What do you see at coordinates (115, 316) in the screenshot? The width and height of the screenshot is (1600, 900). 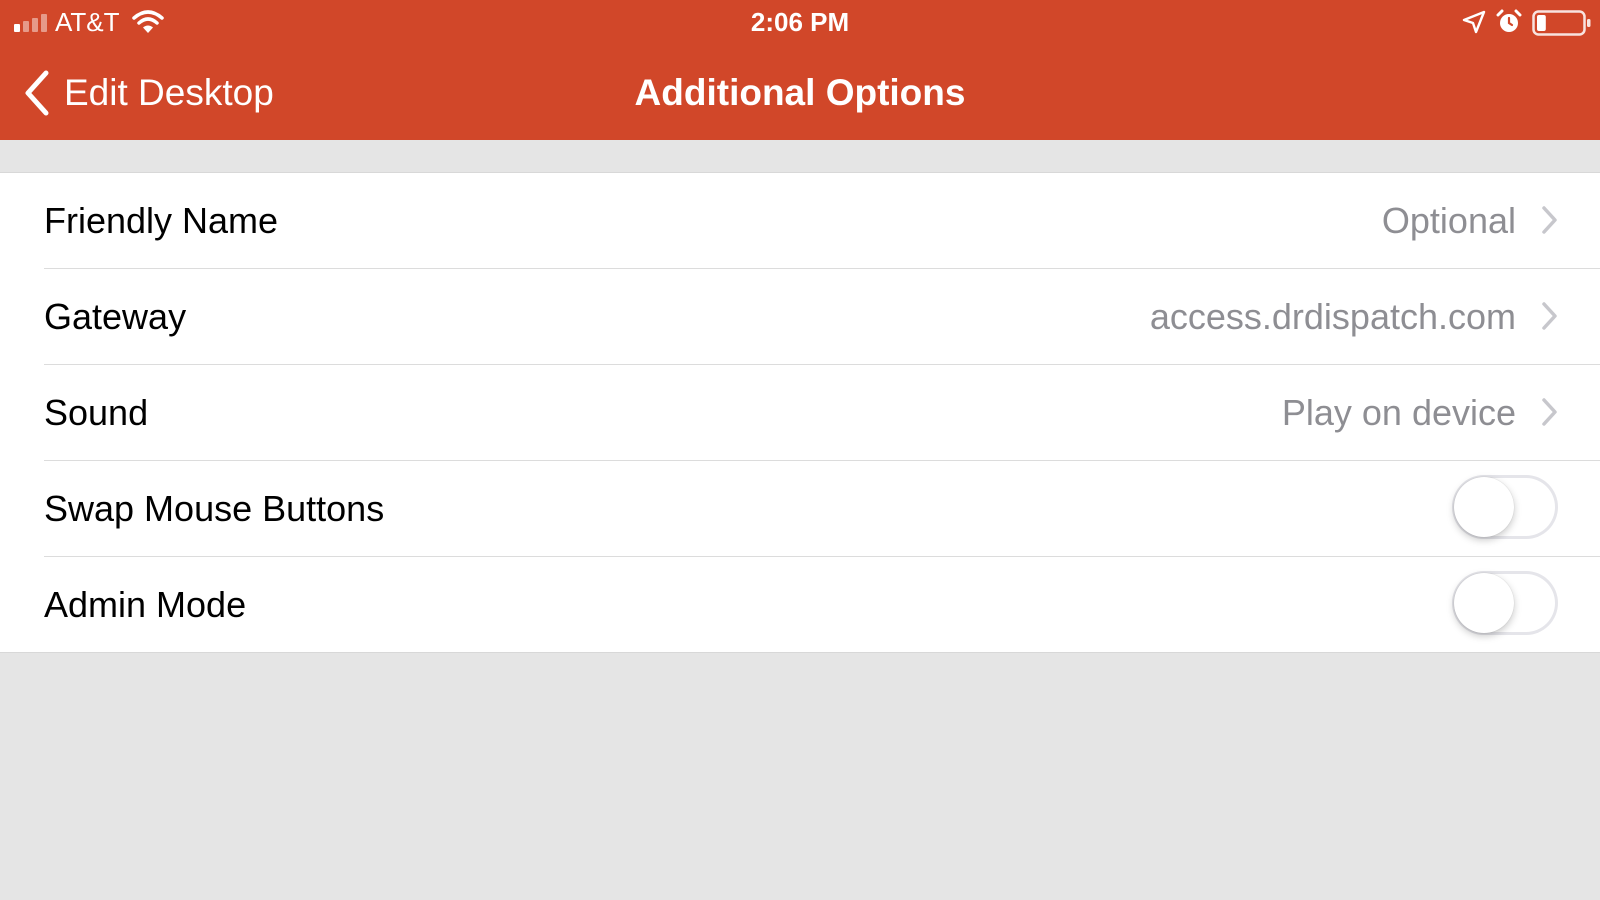 I see `row-label: Gateway` at bounding box center [115, 316].